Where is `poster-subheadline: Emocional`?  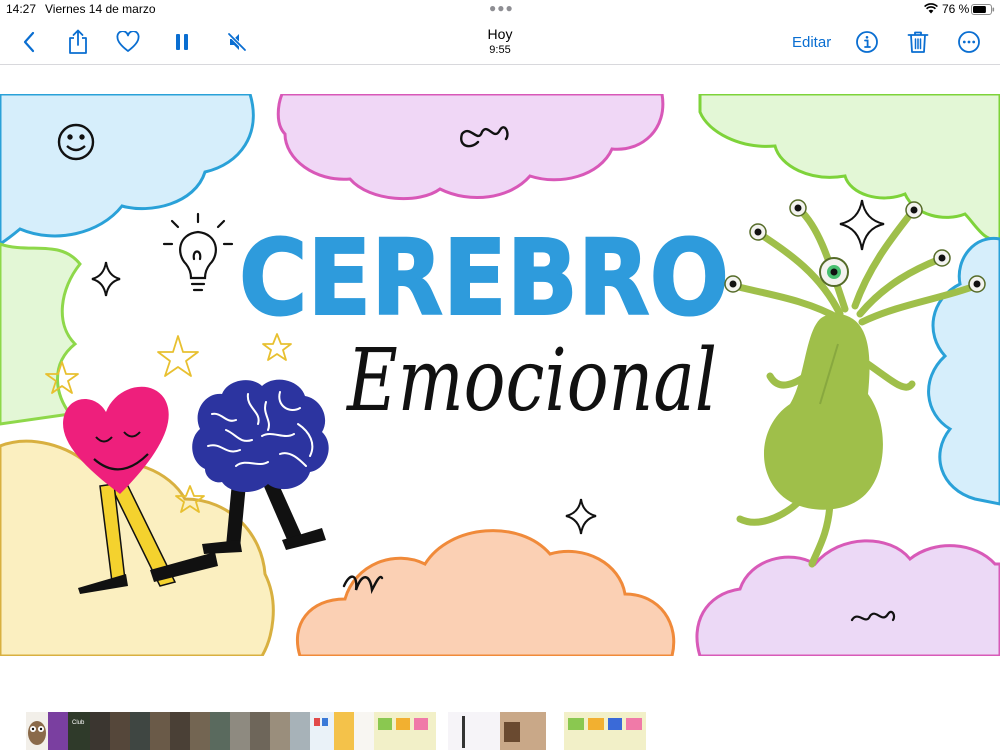 poster-subheadline: Emocional is located at coordinates (531, 381).